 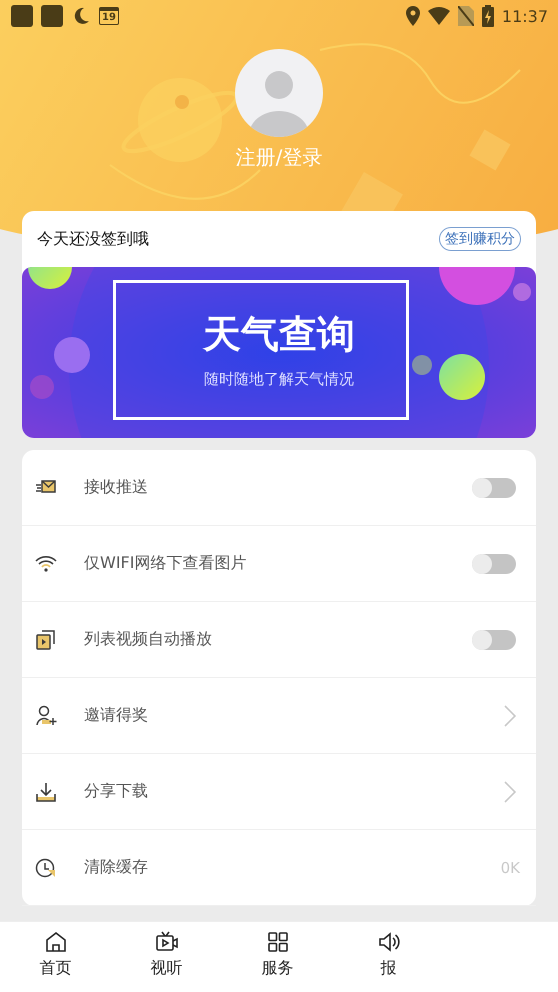 What do you see at coordinates (466, 16) in the screenshot?
I see `no-sim-icon` at bounding box center [466, 16].